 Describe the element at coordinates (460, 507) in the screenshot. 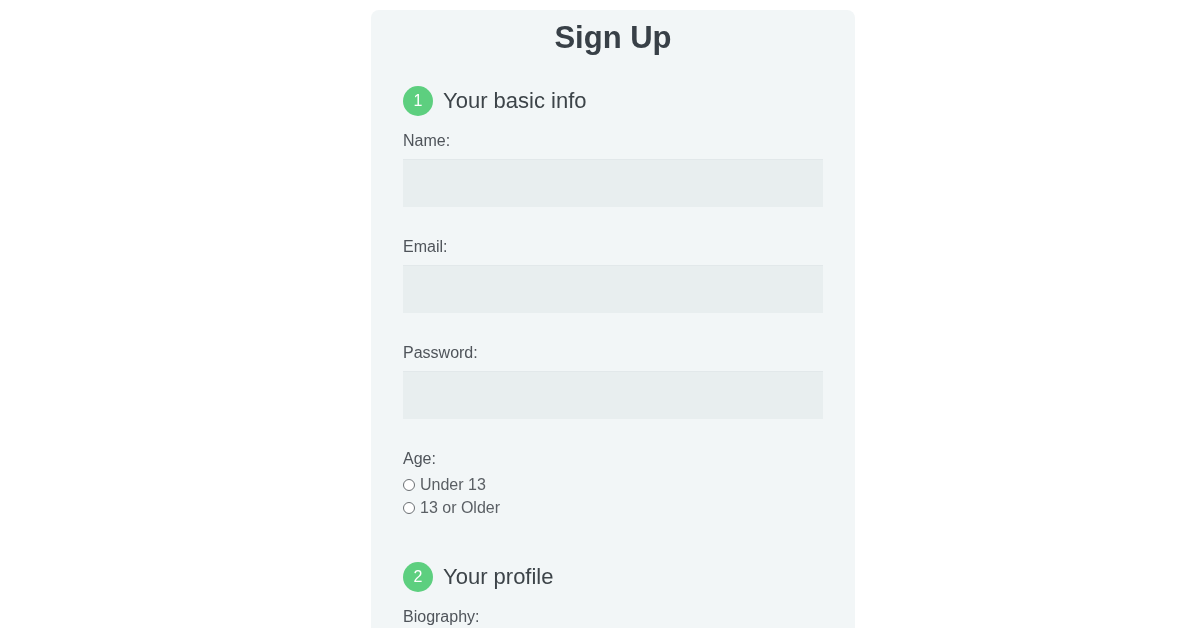

I see `radio-label: 13 or Older` at that location.